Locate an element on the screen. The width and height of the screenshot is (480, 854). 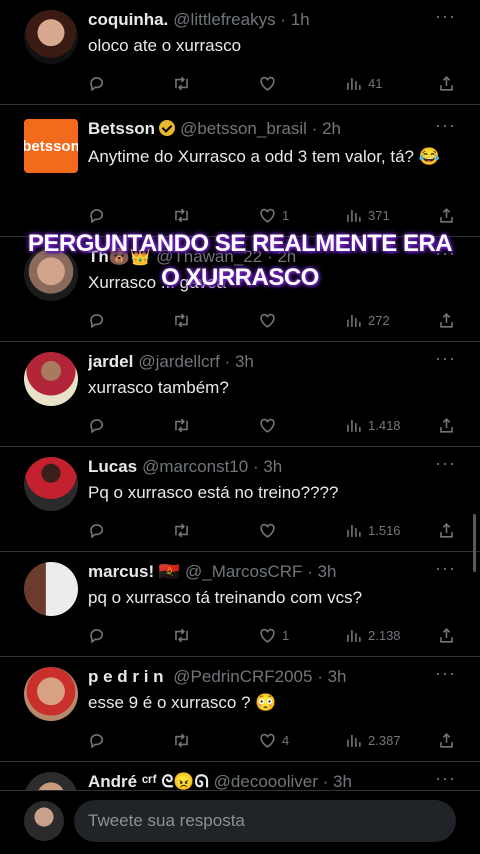
current-user-avatar is located at coordinates (44, 821).